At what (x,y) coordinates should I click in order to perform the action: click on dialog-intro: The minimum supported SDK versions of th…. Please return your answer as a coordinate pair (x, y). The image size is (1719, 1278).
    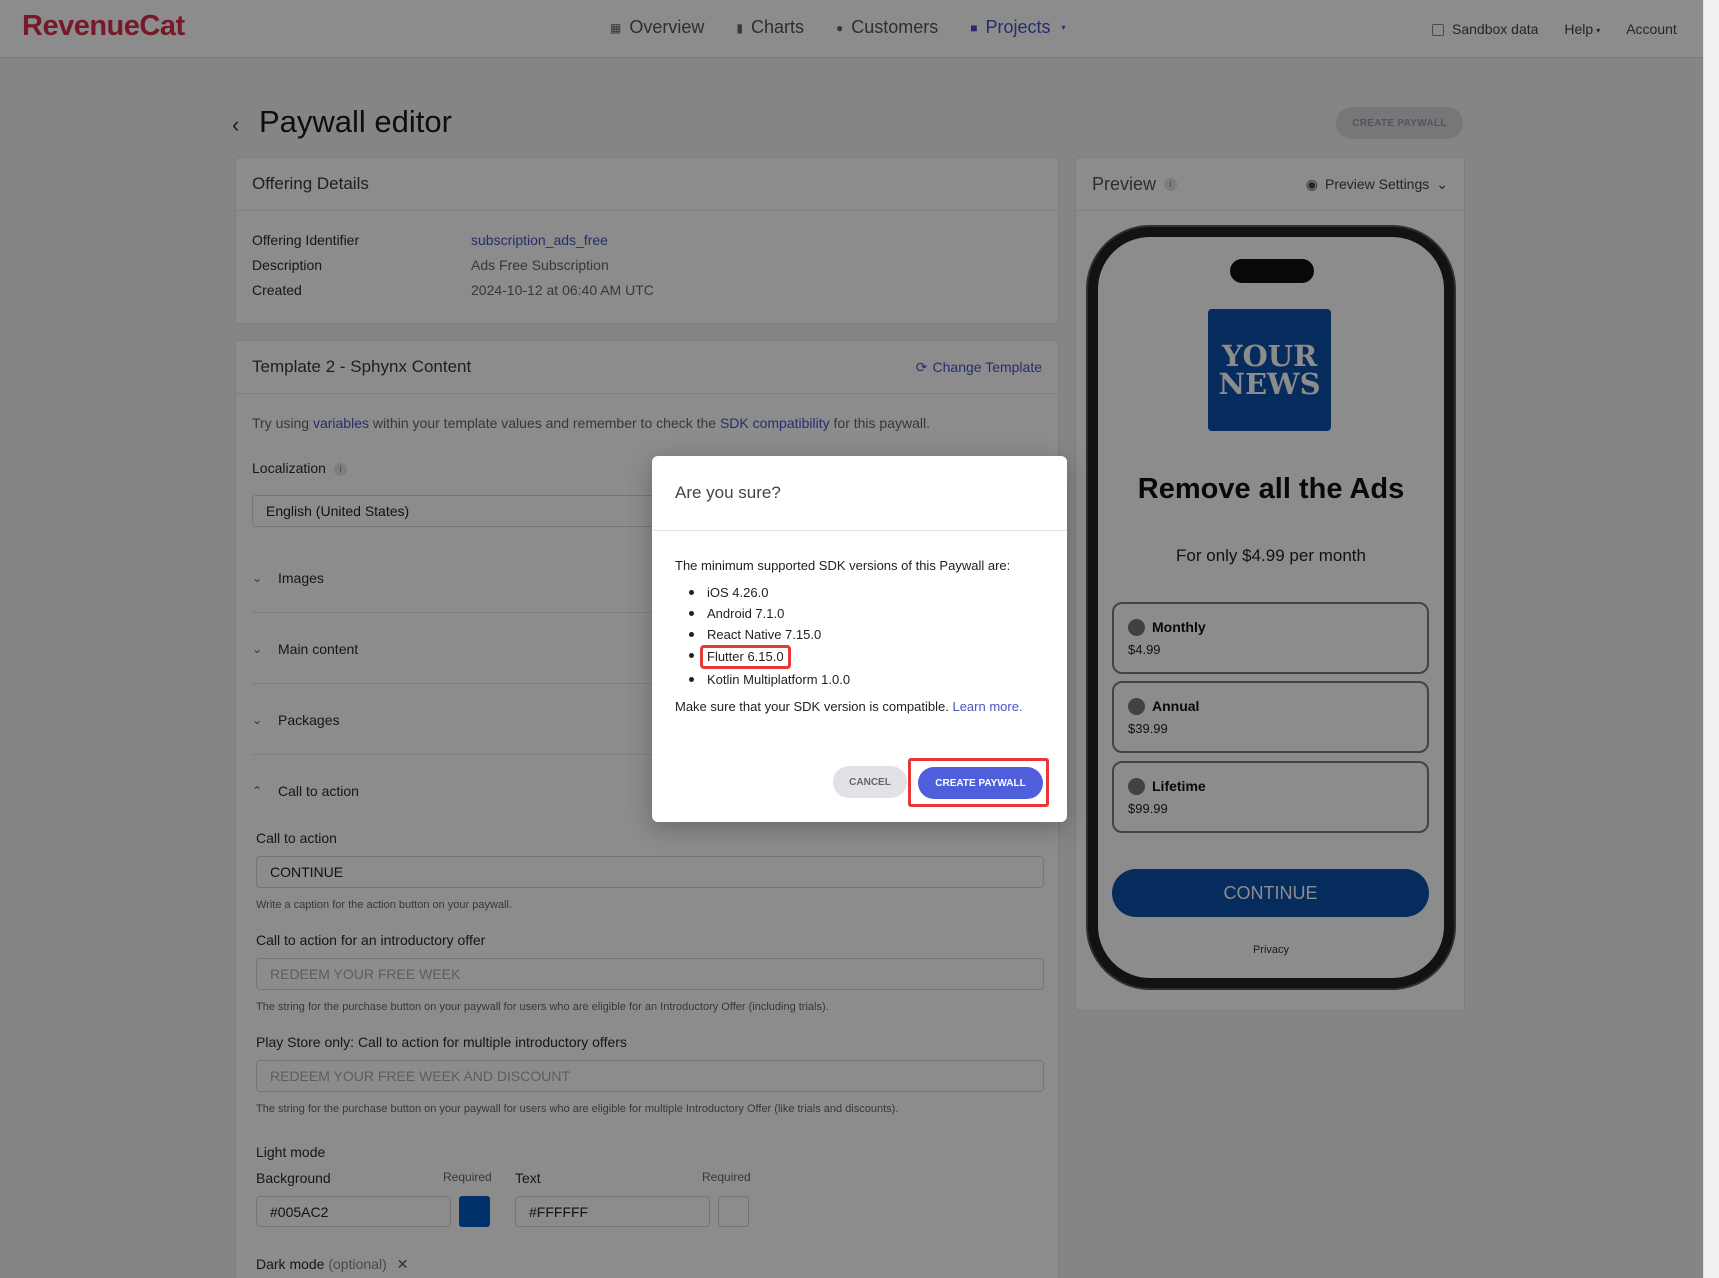
    Looking at the image, I should click on (843, 565).